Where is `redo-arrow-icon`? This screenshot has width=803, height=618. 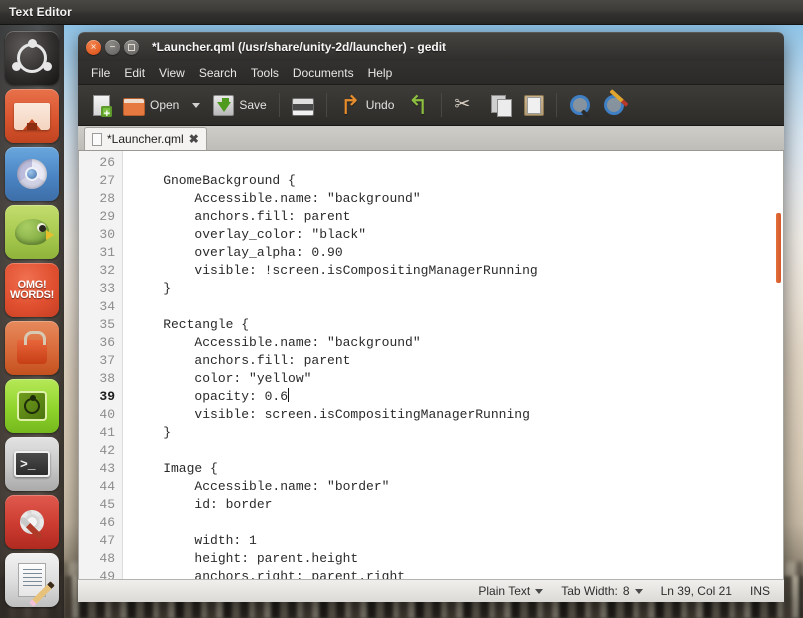
redo-arrow-icon is located at coordinates (418, 105).